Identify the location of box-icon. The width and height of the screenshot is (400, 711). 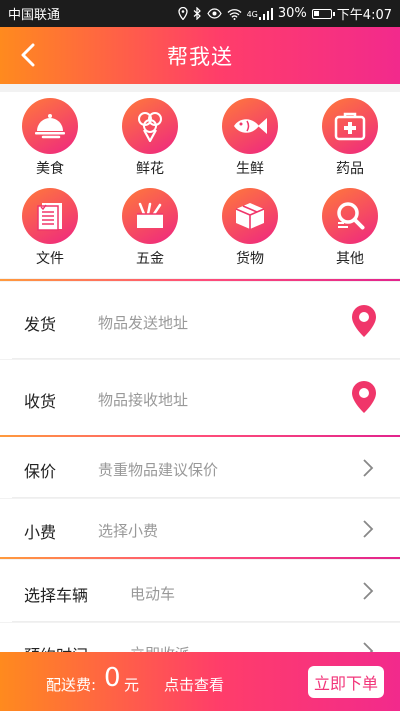
(250, 216).